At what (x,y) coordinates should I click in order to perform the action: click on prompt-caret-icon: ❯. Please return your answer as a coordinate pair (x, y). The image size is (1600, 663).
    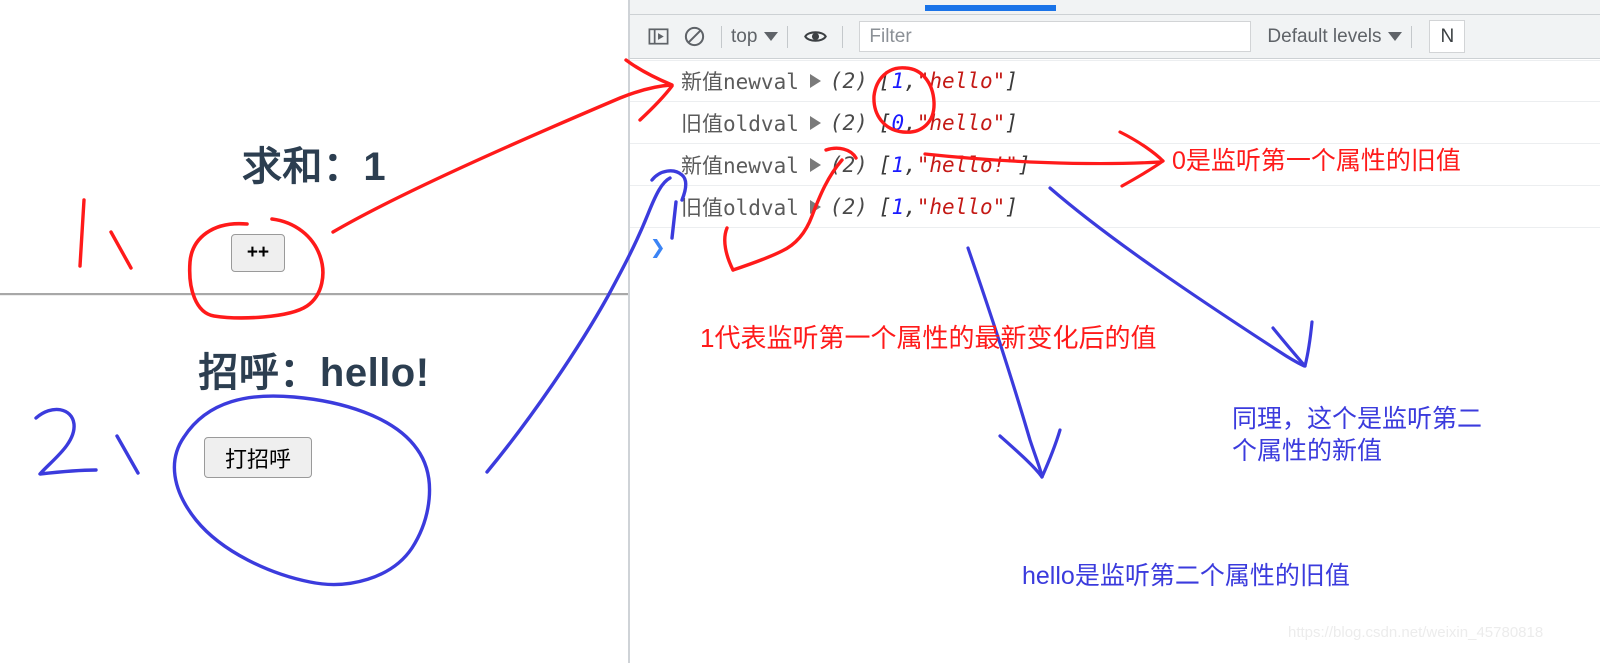
    Looking at the image, I should click on (658, 248).